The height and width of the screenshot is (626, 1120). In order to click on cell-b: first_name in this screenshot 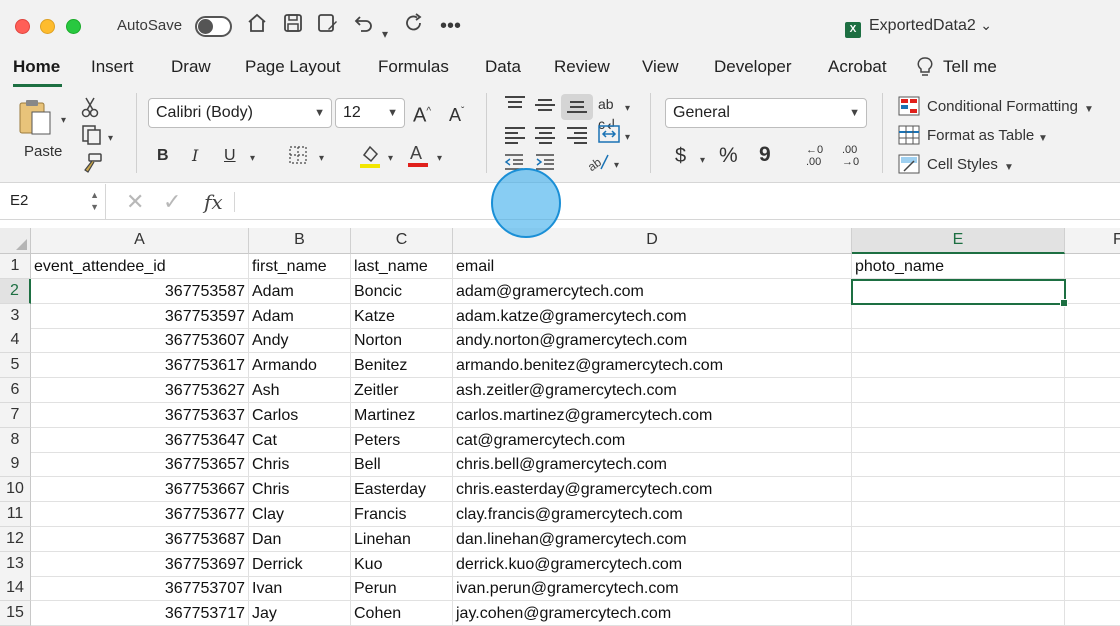, I will do `click(300, 266)`.